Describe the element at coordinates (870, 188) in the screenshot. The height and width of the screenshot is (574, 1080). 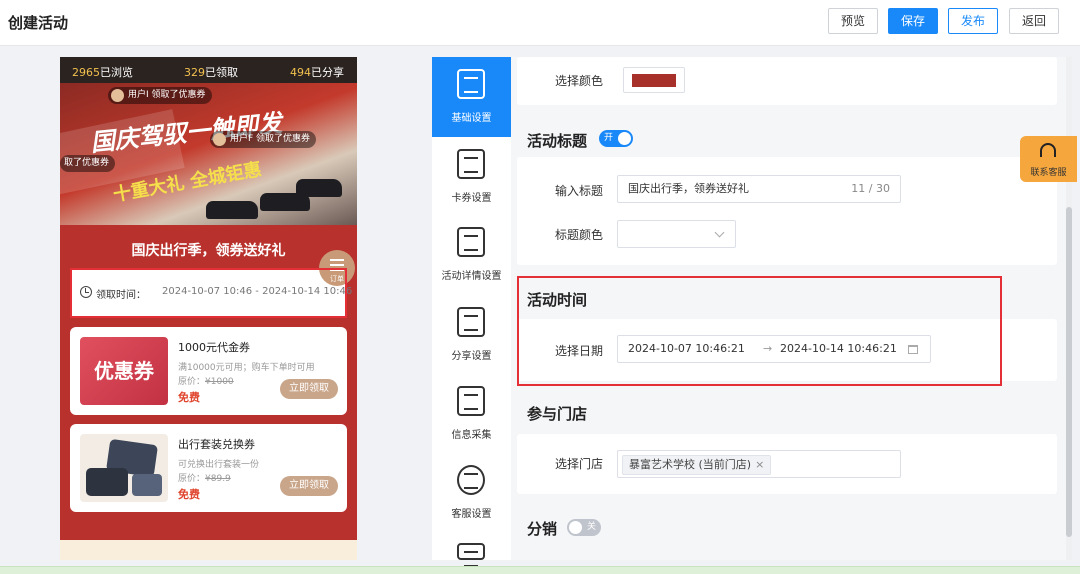
I see `title-counter: 11 / 30` at that location.